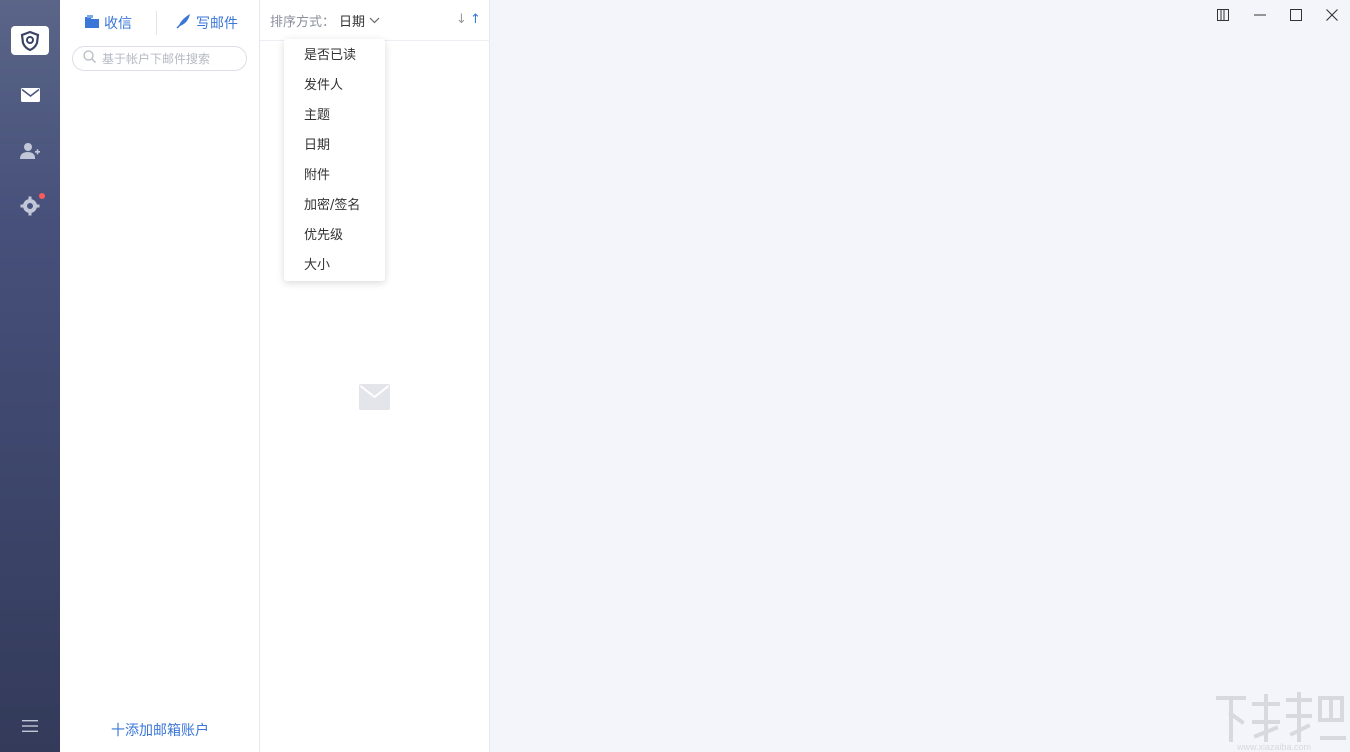 This screenshot has height=752, width=1350. I want to click on sort-ascending-button: ↑, so click(475, 19).